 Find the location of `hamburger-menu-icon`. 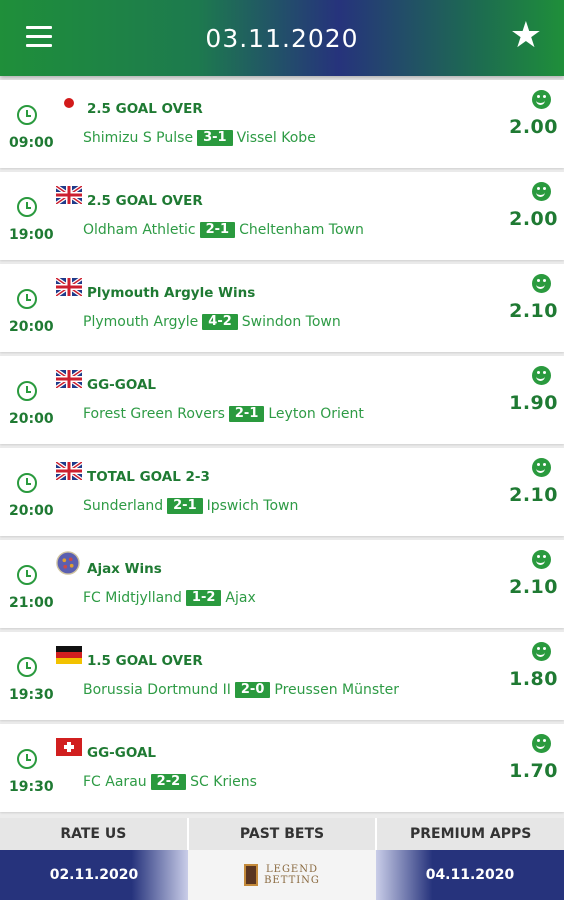

hamburger-menu-icon is located at coordinates (39, 37).